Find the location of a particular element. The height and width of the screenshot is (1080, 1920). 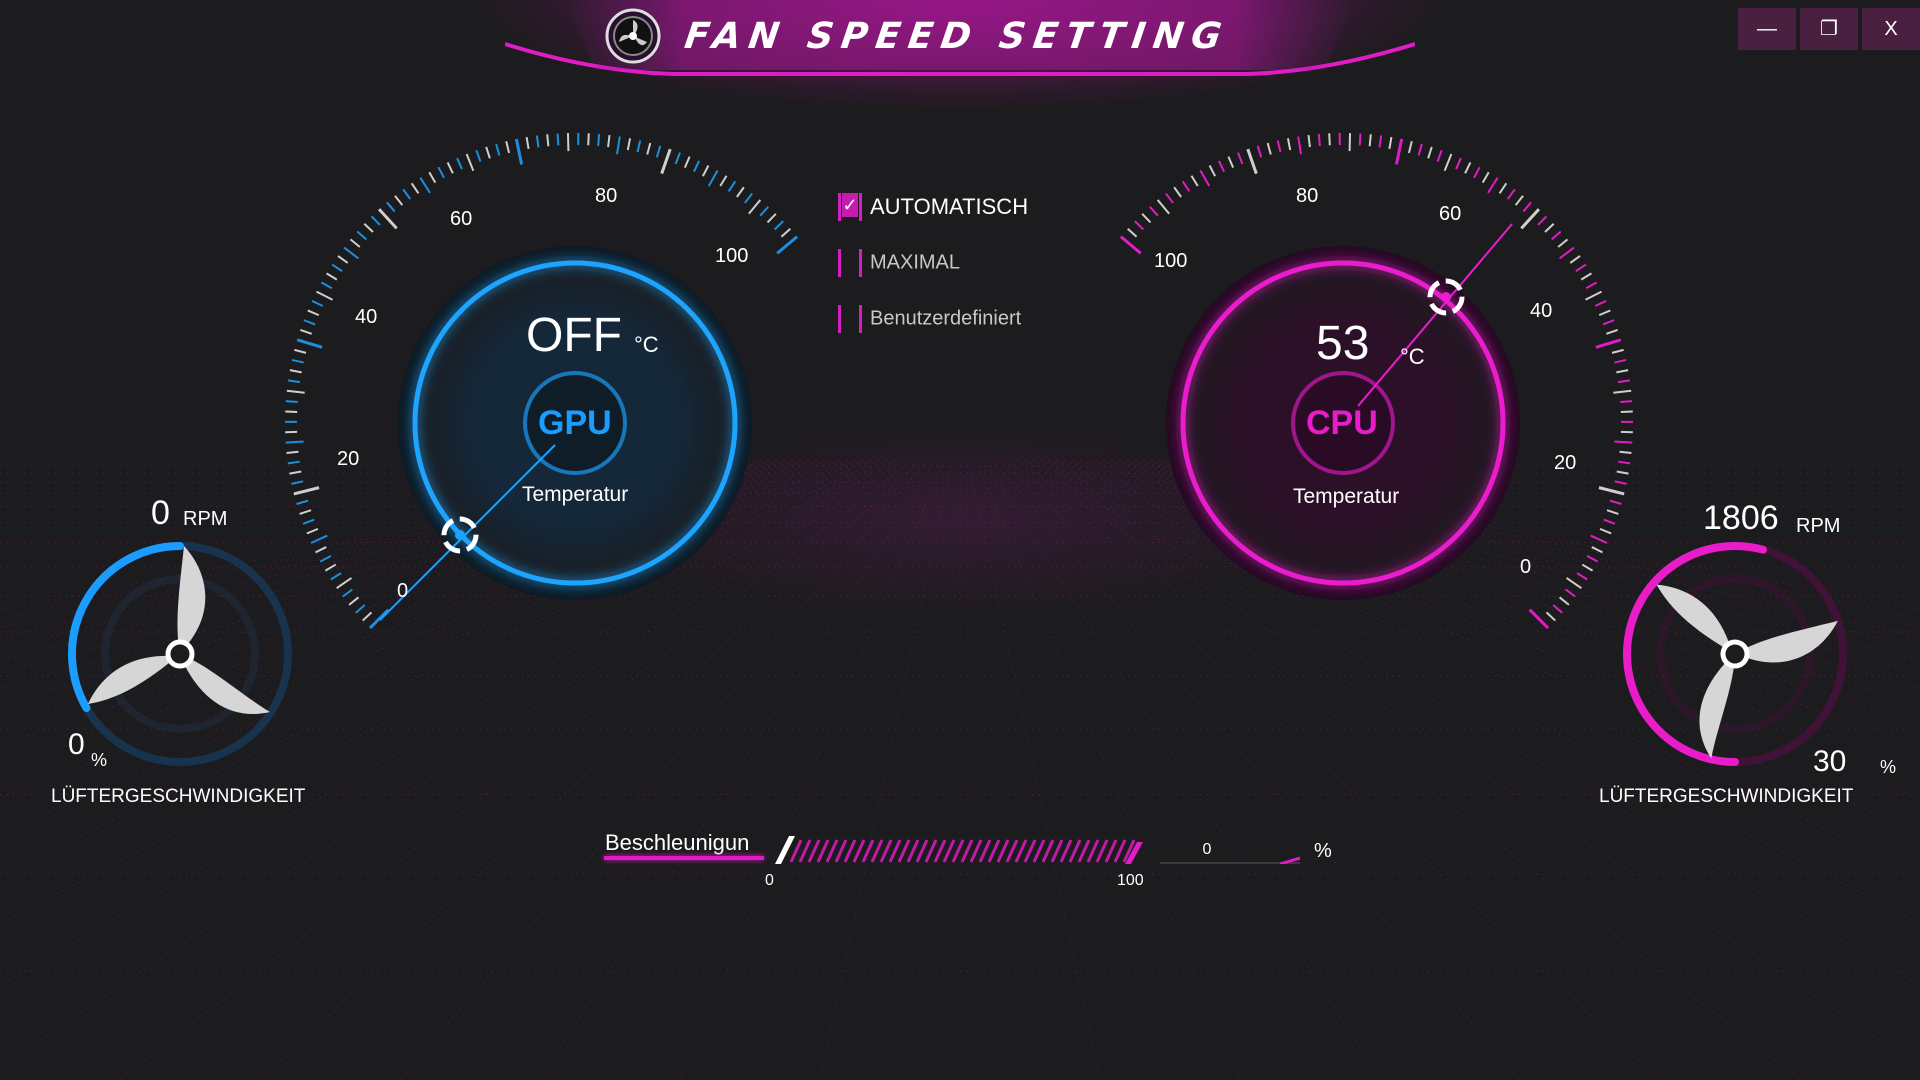

cpu-fan-label: LÜFTERGESCHWINDIGKEIT is located at coordinates (1726, 796).